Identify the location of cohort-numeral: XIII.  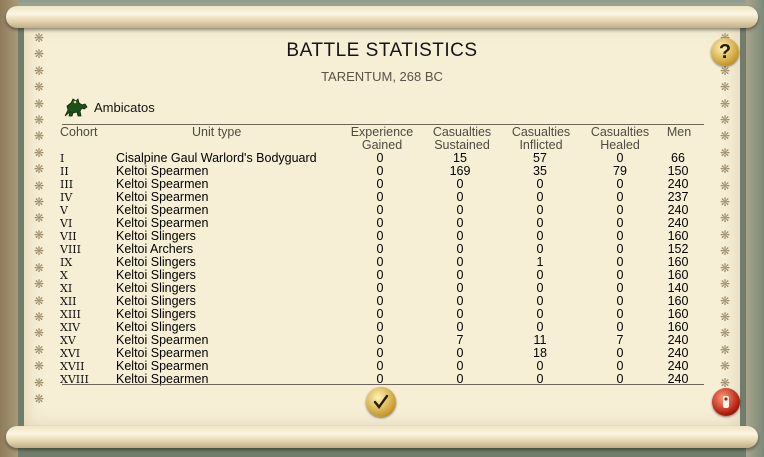
(70, 314).